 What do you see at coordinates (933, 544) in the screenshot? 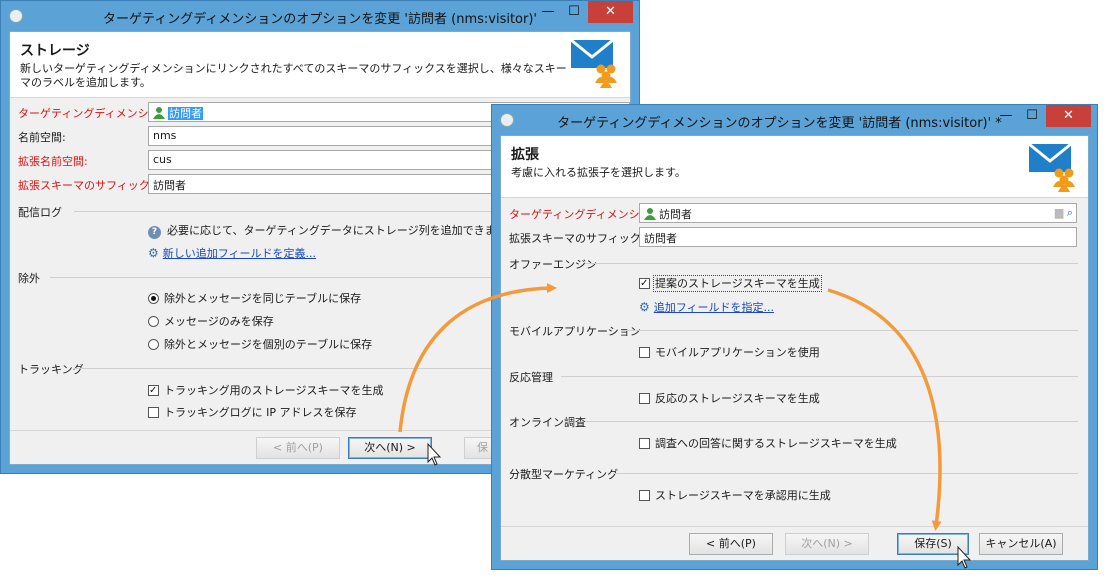
I see `front-save-button: 保存(S)` at bounding box center [933, 544].